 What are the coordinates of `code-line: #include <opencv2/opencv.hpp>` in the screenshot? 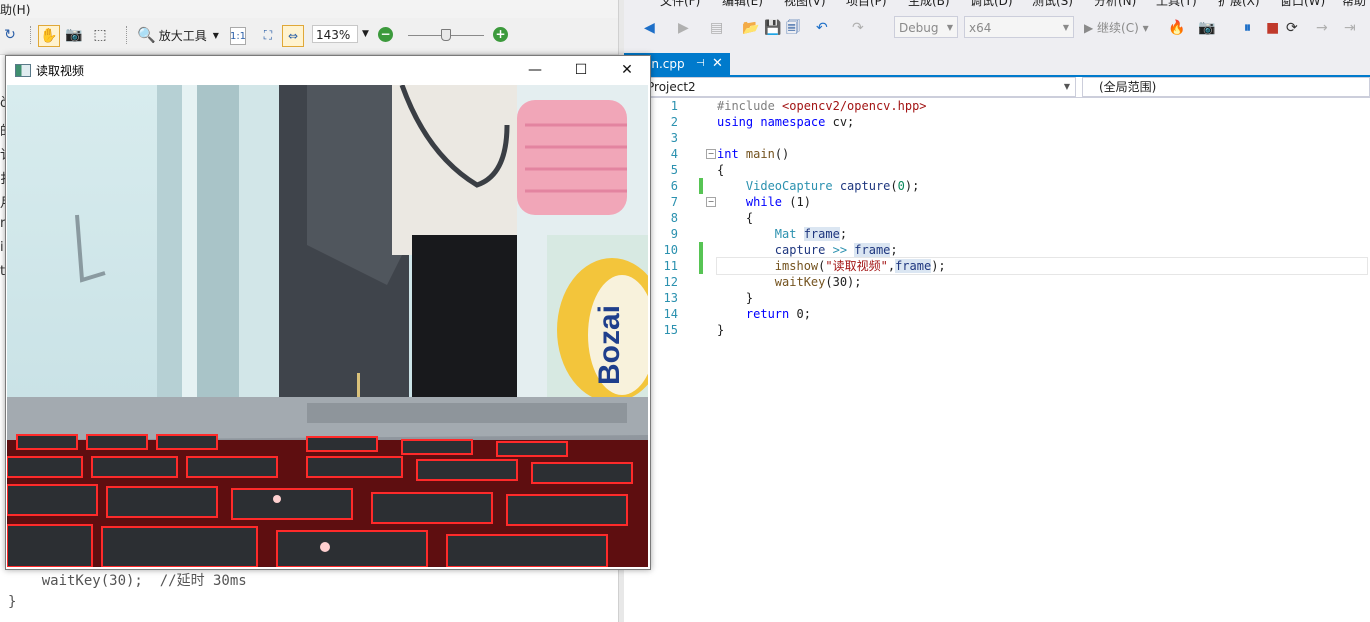 It's located at (1042, 106).